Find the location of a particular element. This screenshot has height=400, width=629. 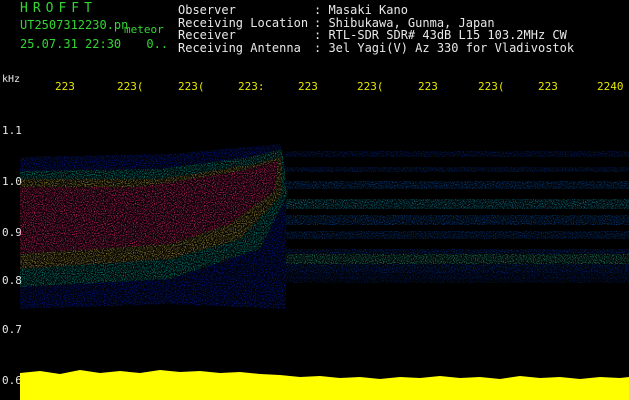

y-axis-unit: kHz is located at coordinates (11, 79).